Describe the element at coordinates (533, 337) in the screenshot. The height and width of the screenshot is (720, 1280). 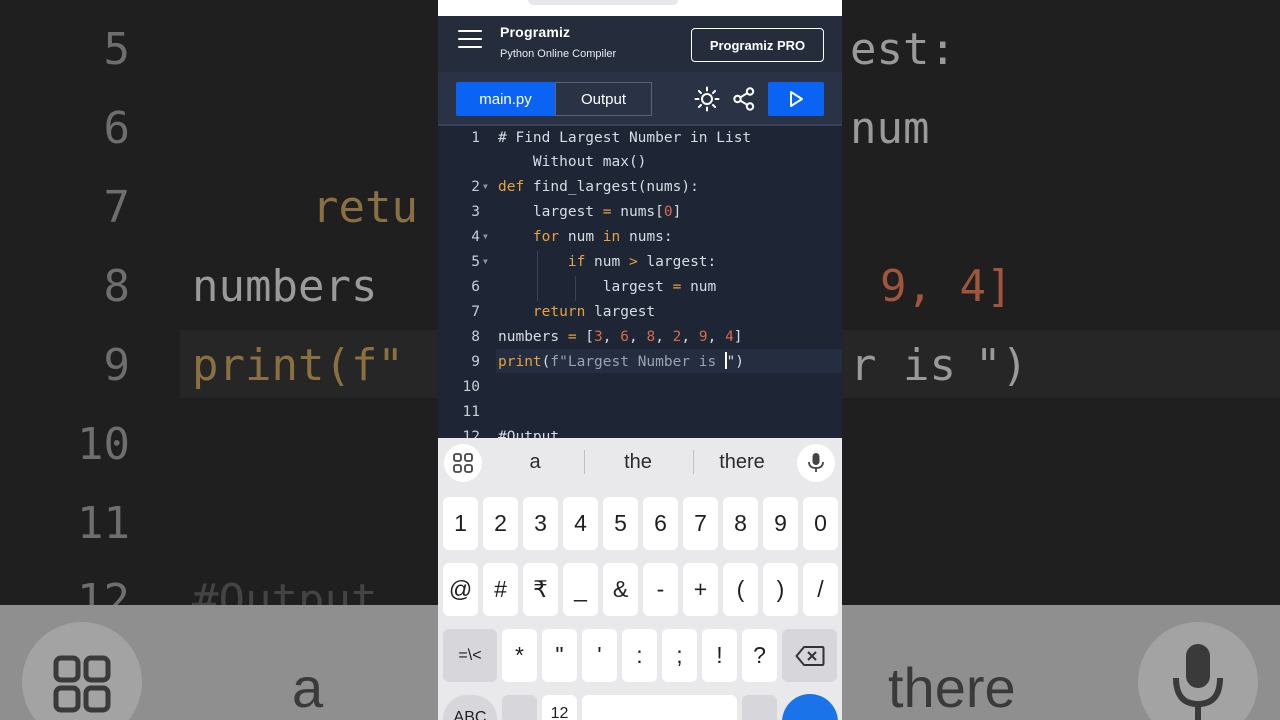
I see `code-text: numbers` at that location.